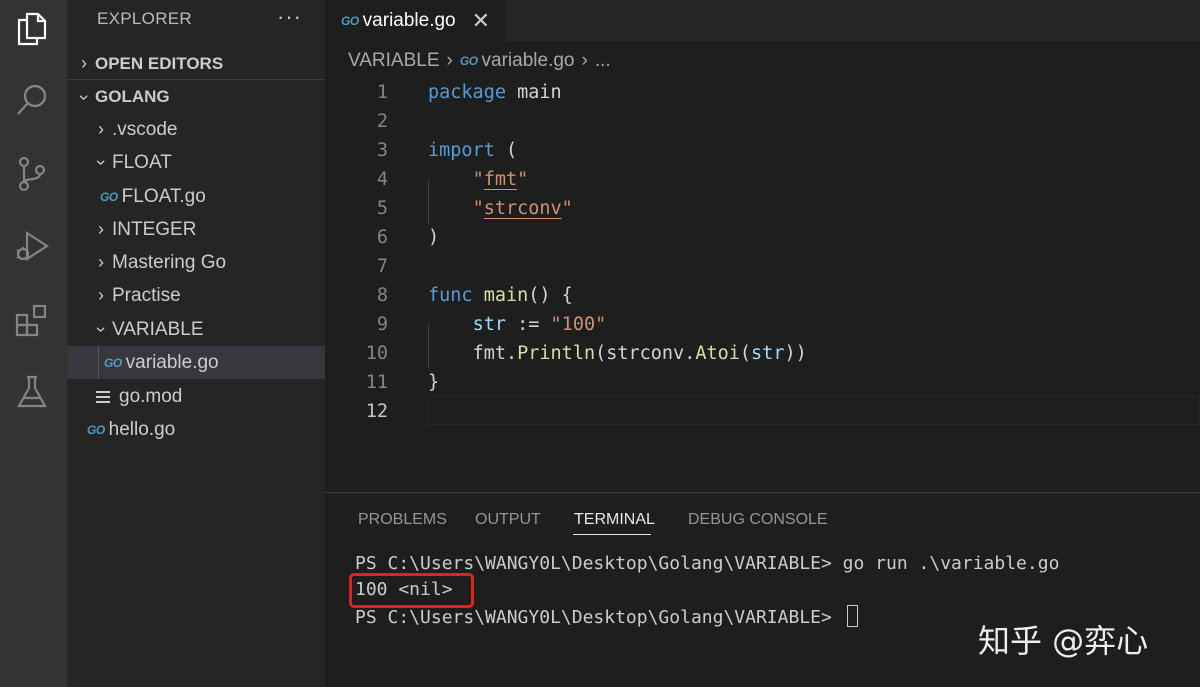 This screenshot has height=687, width=1200. I want to click on code-line: 6 ), so click(762, 237).